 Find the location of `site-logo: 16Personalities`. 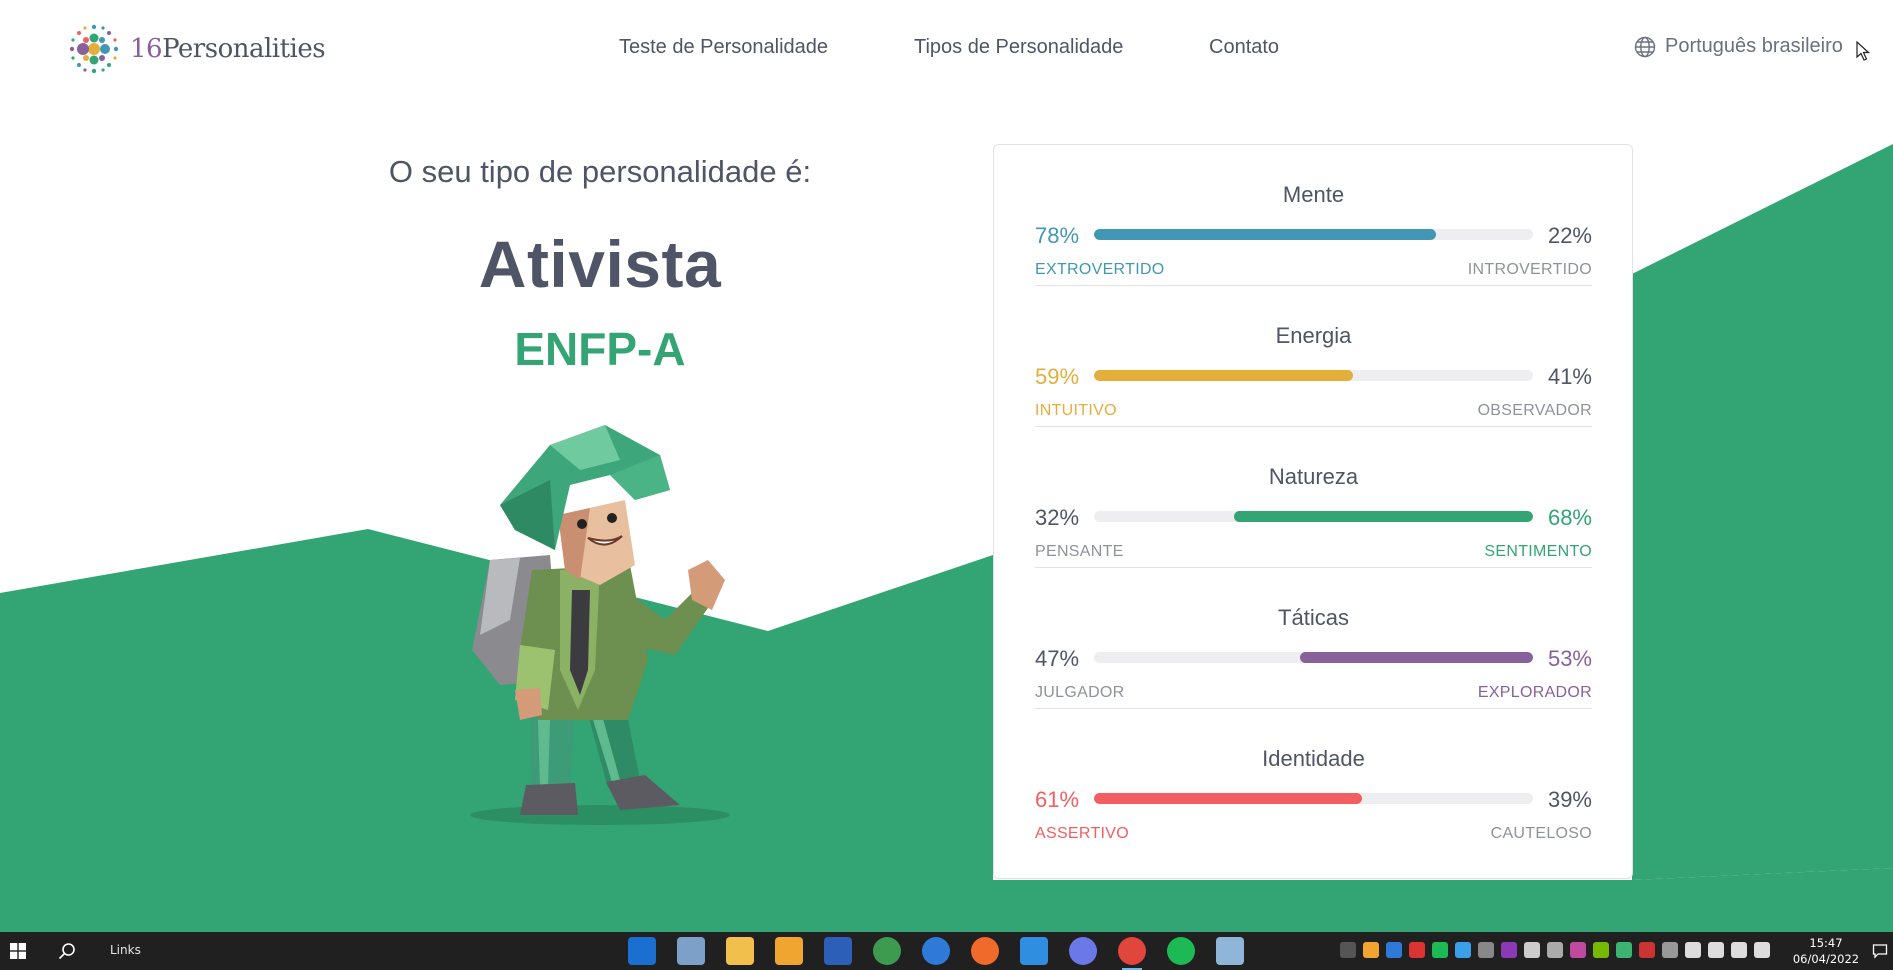

site-logo: 16Personalities is located at coordinates (196, 49).